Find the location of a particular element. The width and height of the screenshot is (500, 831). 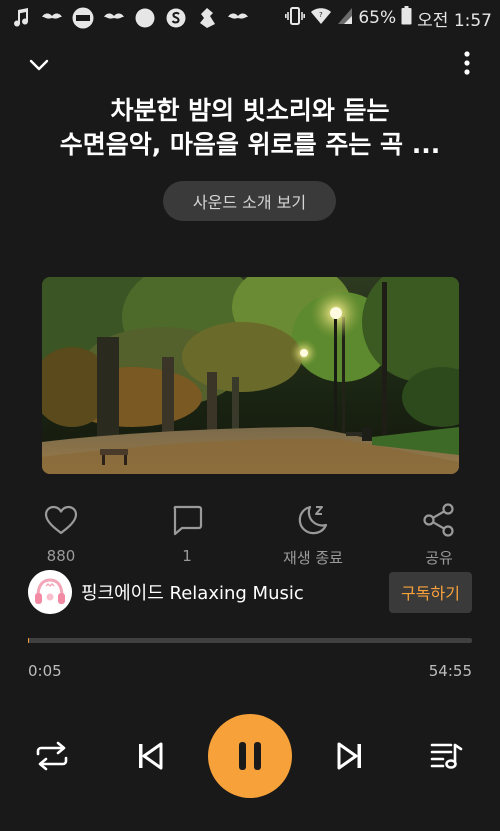

sleep-timer-button: 재생 종료 is located at coordinates (313, 534).